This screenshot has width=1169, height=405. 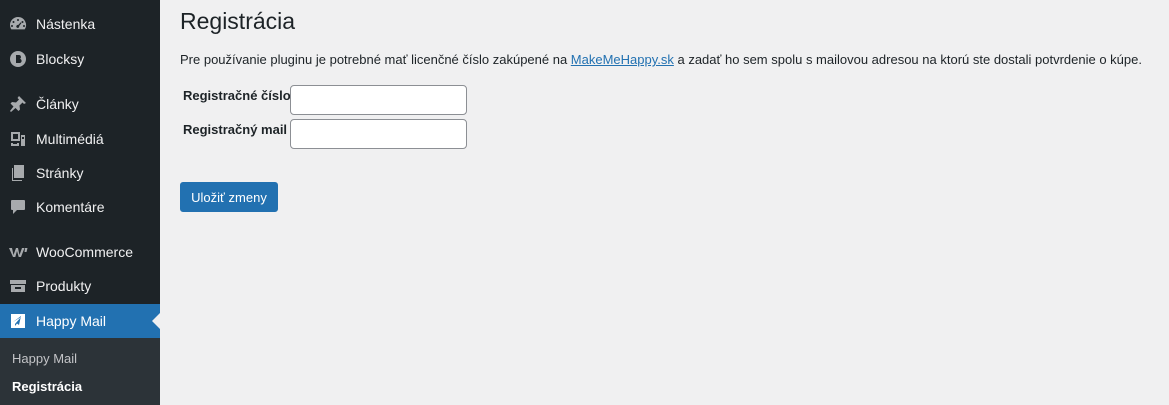 What do you see at coordinates (18, 252) in the screenshot?
I see `woocommerce-icon` at bounding box center [18, 252].